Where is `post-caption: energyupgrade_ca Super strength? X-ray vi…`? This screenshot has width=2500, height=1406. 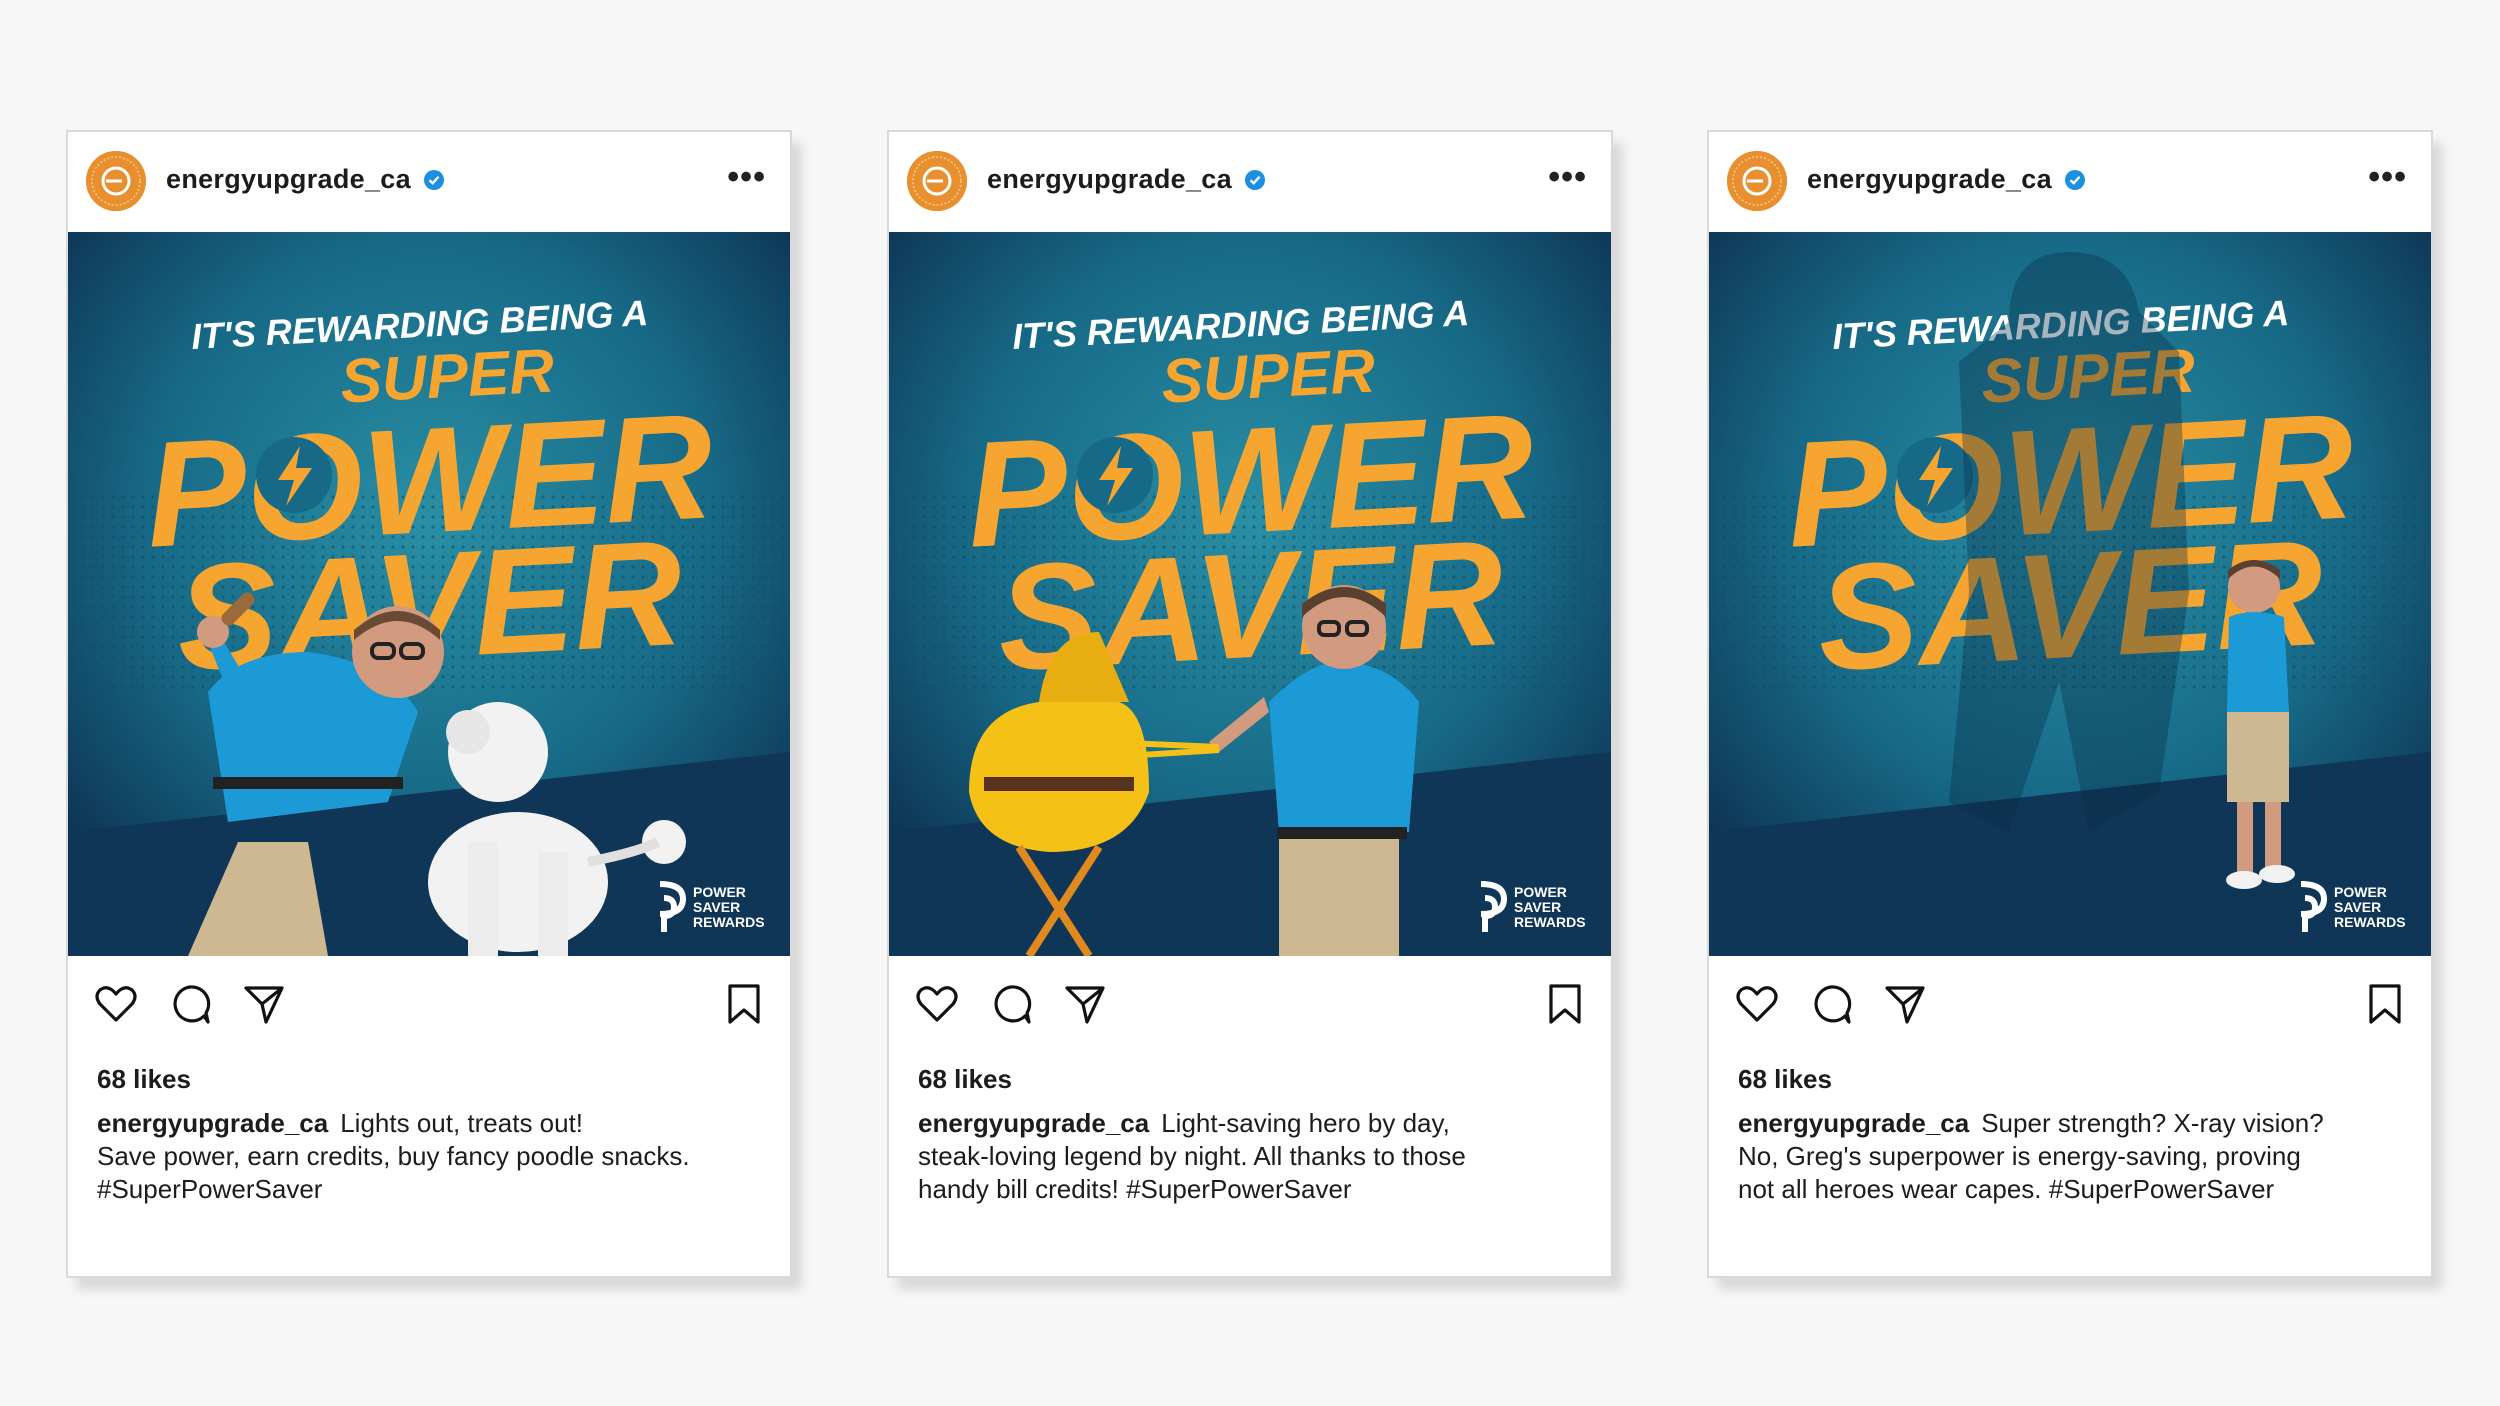
post-caption: energyupgrade_ca Super strength? X-ray vi… is located at coordinates (2078, 1156).